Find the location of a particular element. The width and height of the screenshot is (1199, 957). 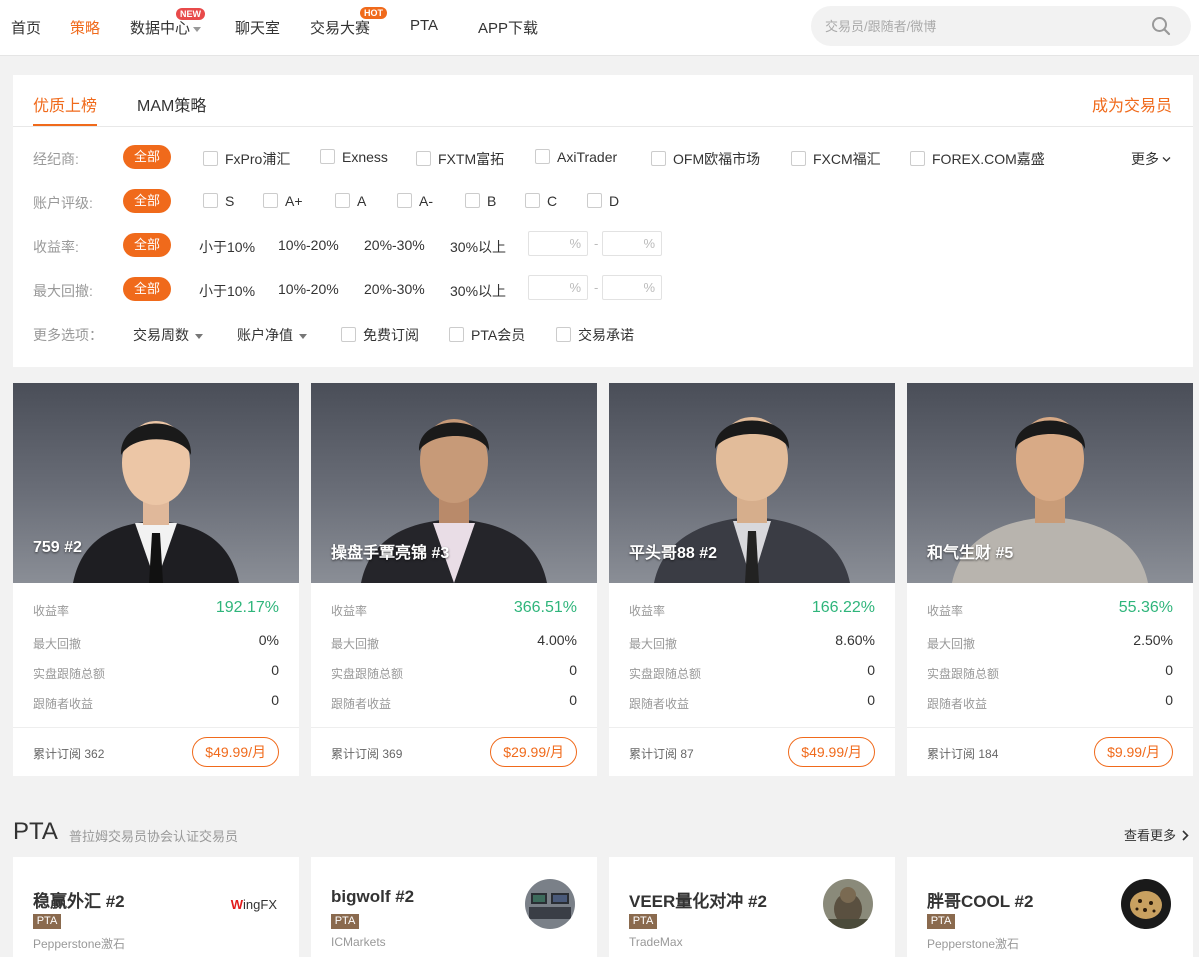

broker-option-label: FXCM福汇 is located at coordinates (847, 159).